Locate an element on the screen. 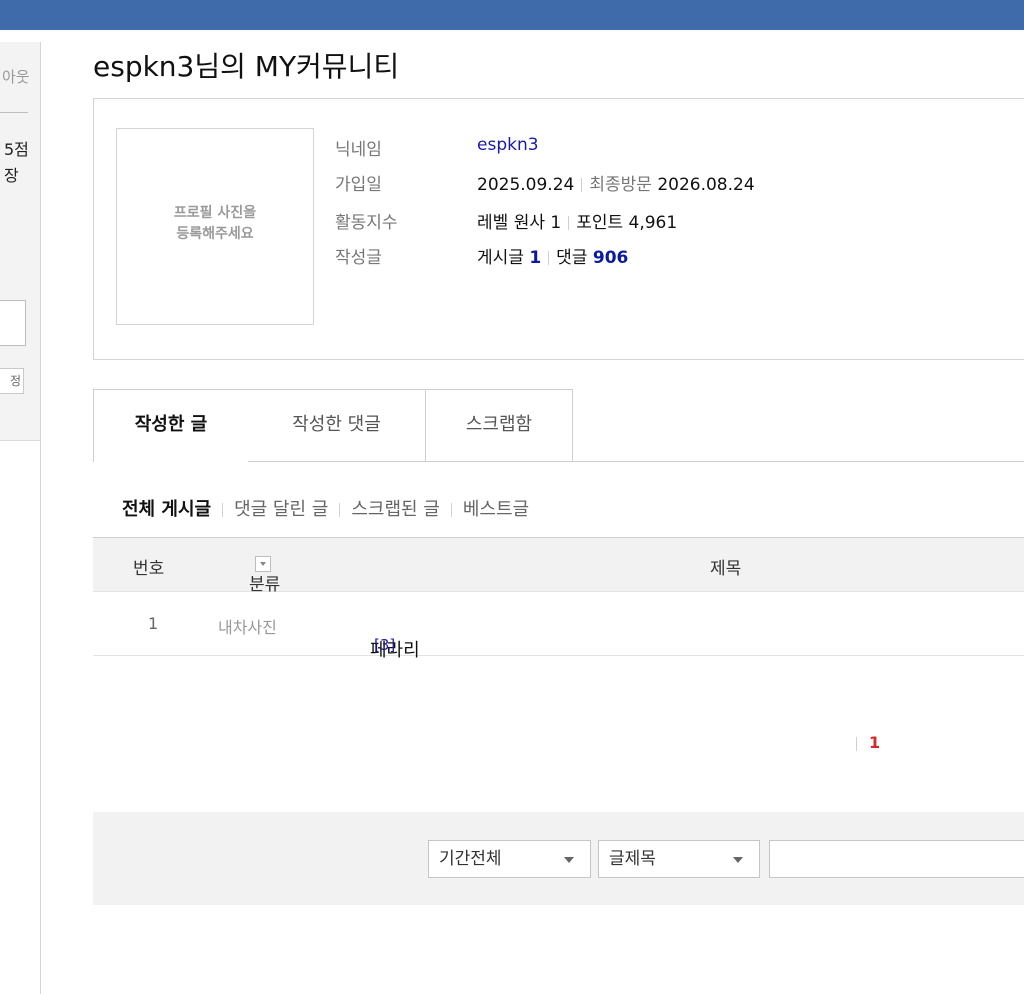  last-visit-label: 최종방문 is located at coordinates (620, 185).